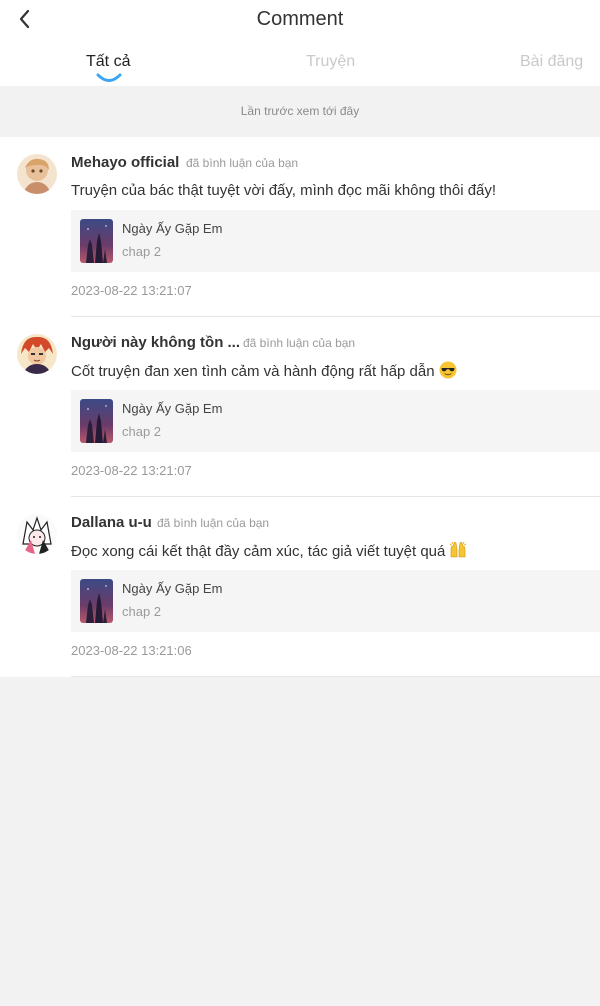 This screenshot has height=1006, width=600. What do you see at coordinates (300, 111) in the screenshot?
I see `last-viewed-banner: Lần trước xem tới đây` at bounding box center [300, 111].